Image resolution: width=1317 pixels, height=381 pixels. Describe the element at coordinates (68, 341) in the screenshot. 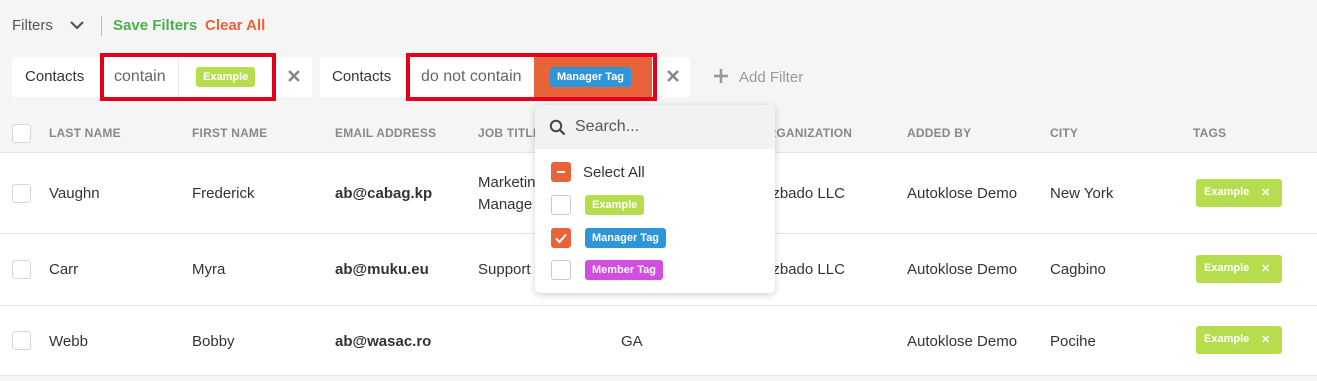

I see `cell-last-name: Webb` at that location.